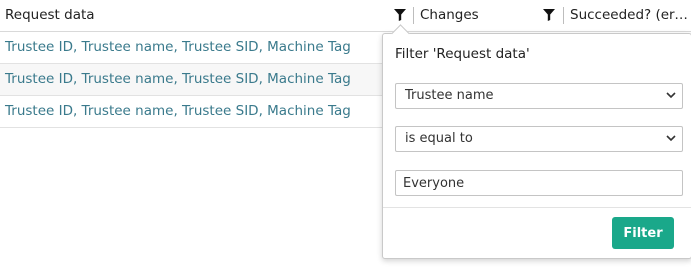  Describe the element at coordinates (537, 207) in the screenshot. I see `divider` at that location.